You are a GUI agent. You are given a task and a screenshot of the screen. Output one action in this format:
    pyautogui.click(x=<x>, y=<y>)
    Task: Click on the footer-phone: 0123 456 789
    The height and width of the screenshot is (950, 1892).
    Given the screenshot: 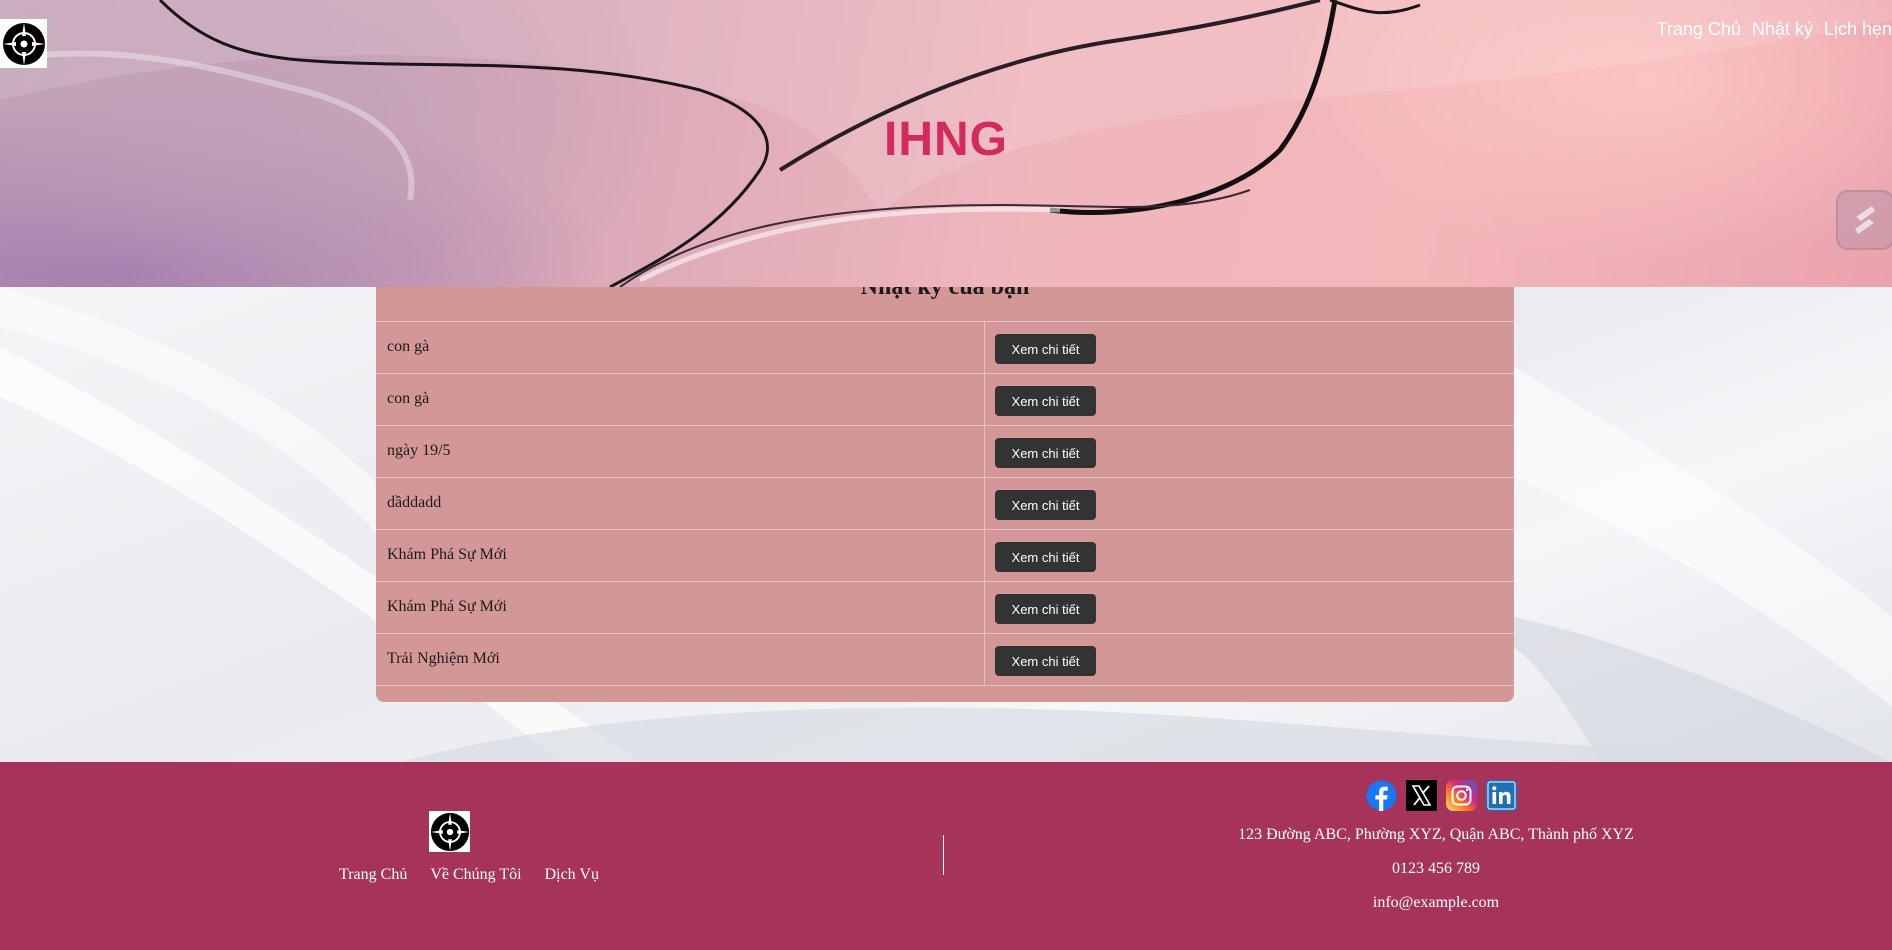 What is the action you would take?
    pyautogui.click(x=1436, y=868)
    